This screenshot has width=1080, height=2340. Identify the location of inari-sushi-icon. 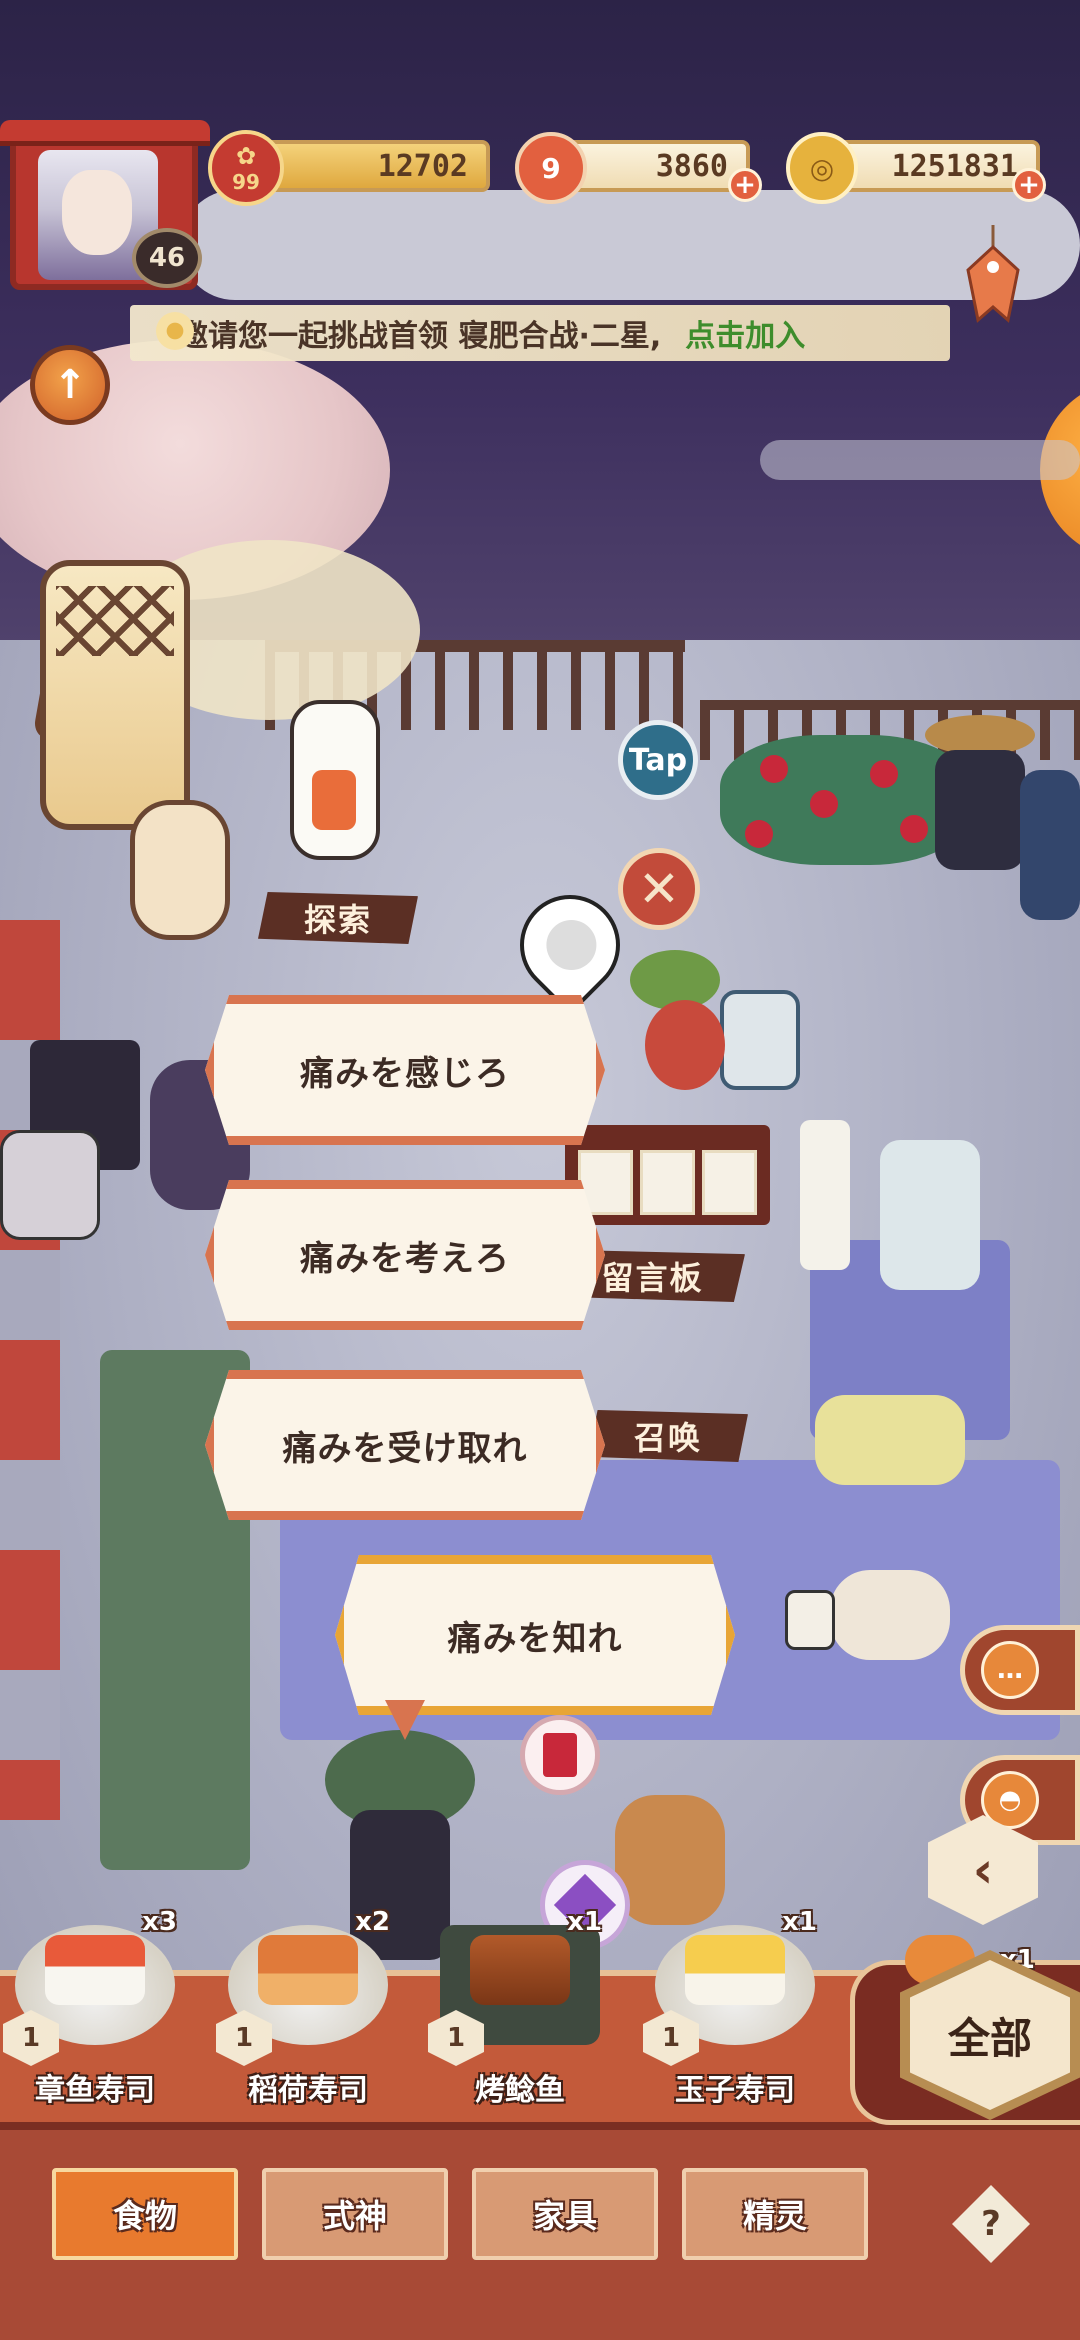
(308, 1970).